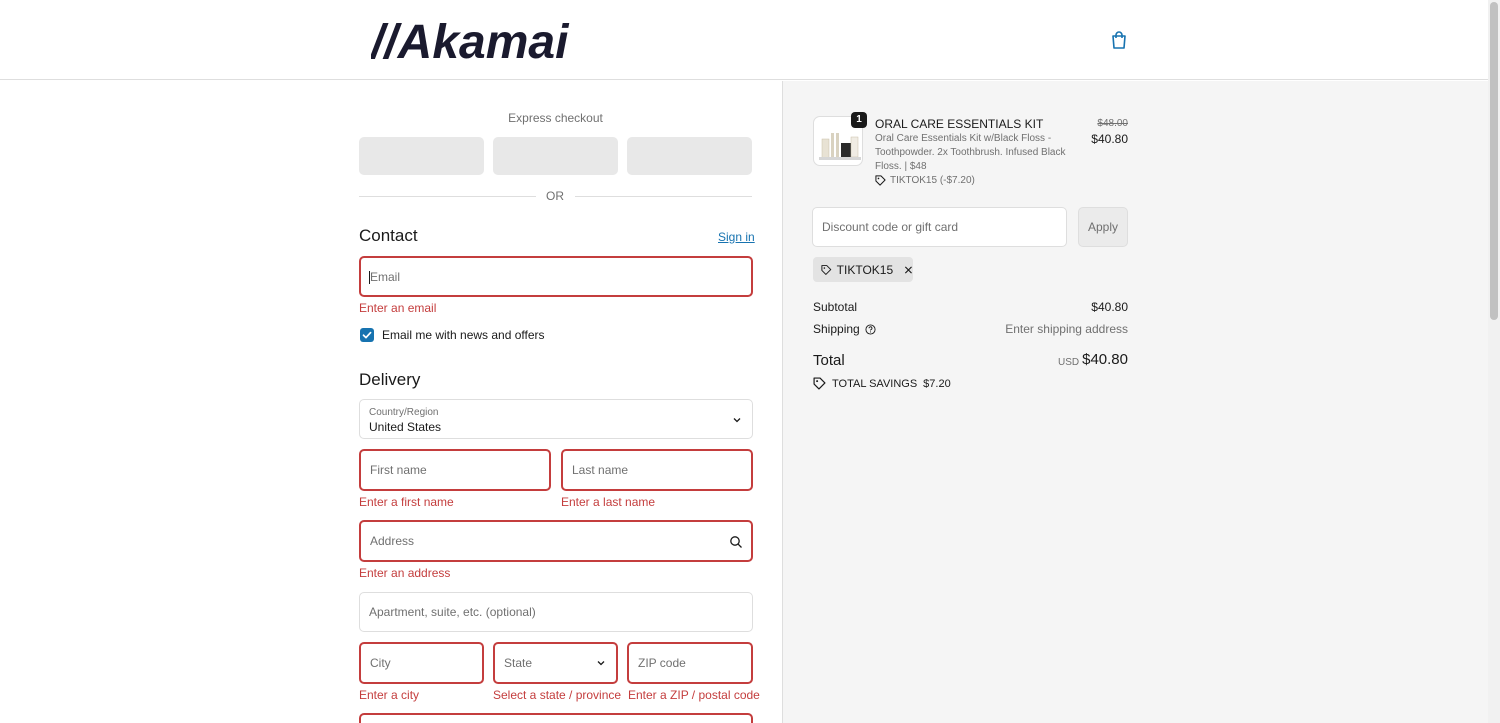 The image size is (1500, 723). I want to click on discount-placeholder: Discount code or gift card, so click(890, 227).